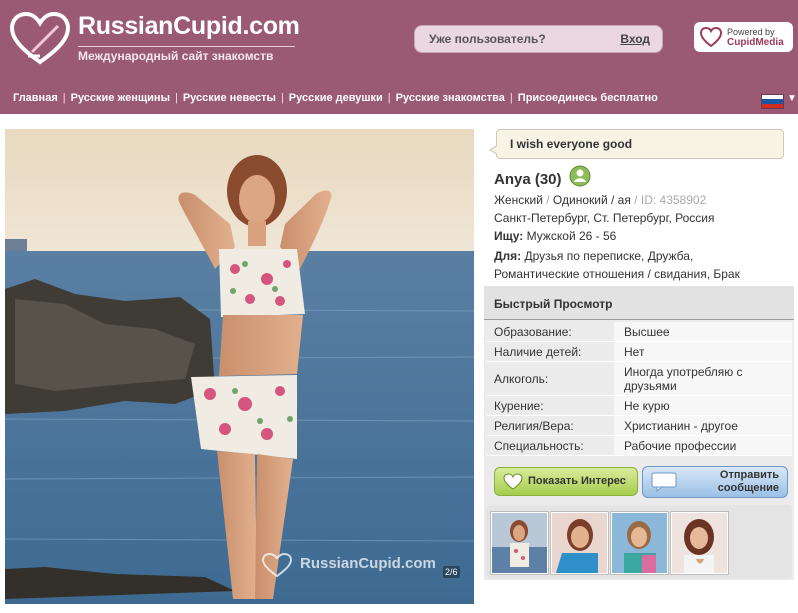 Image resolution: width=798 pixels, height=613 pixels. Describe the element at coordinates (664, 482) in the screenshot. I see `speech-bubble-icon` at that location.